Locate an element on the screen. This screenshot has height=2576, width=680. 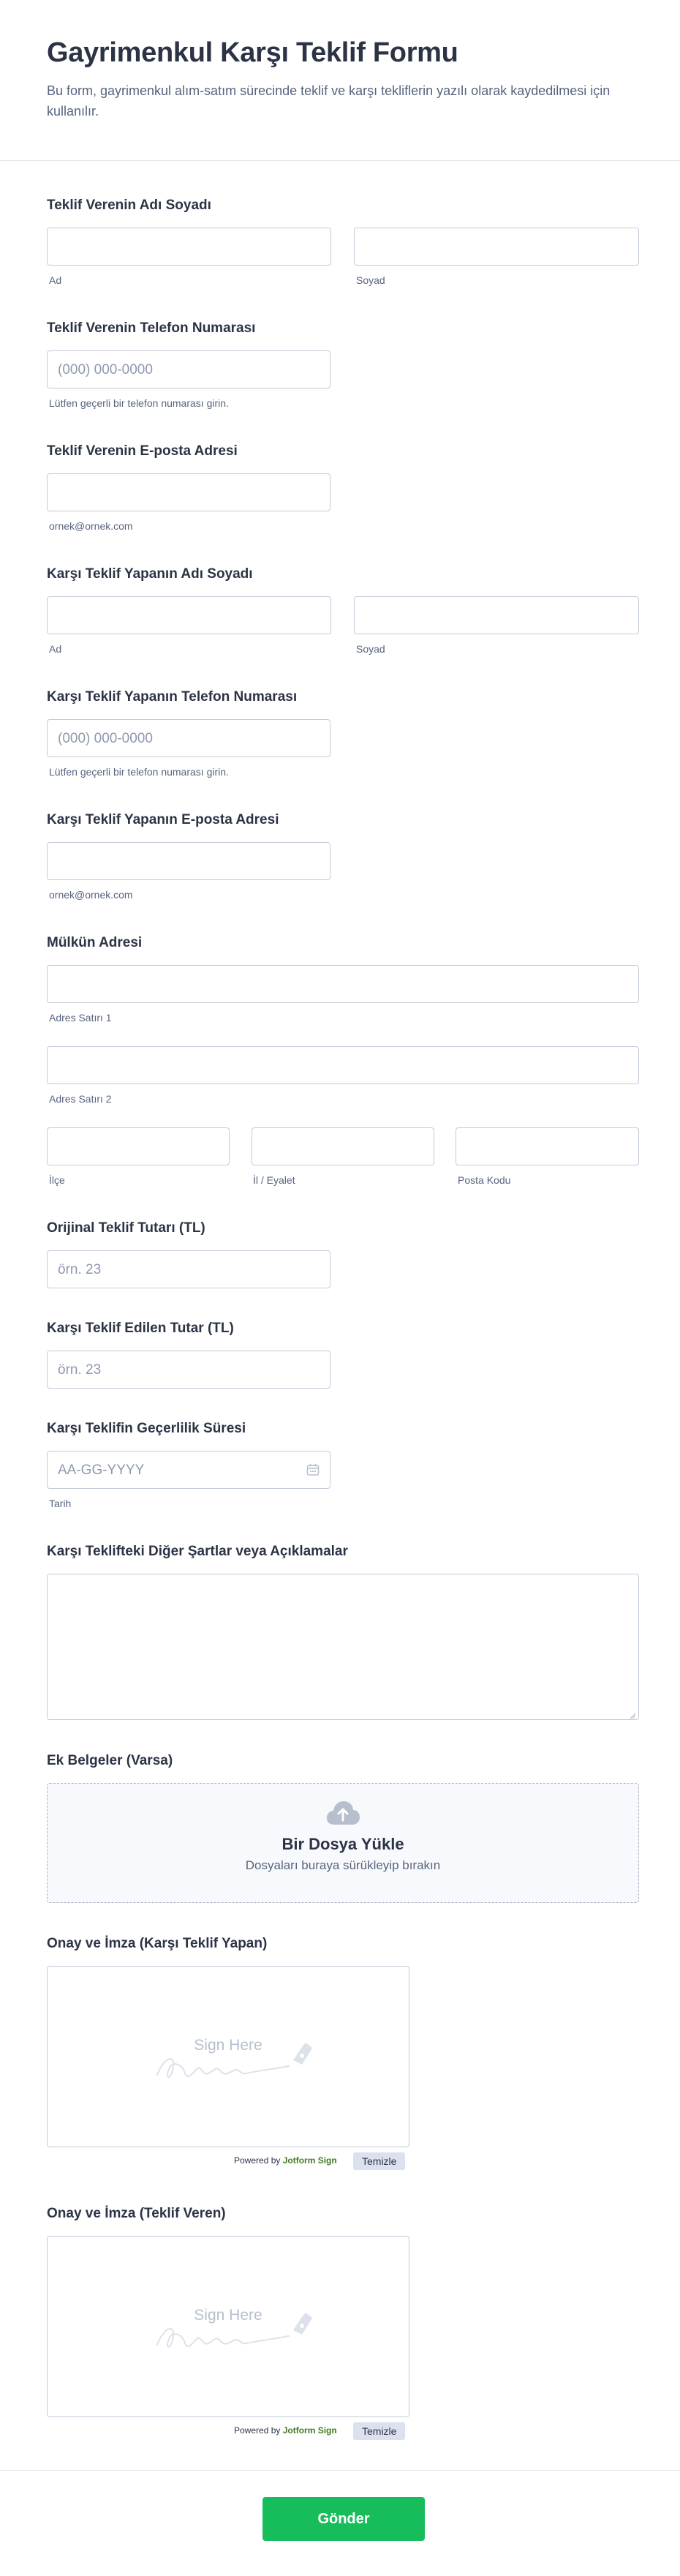
offerer-last-name-input is located at coordinates (496, 247).